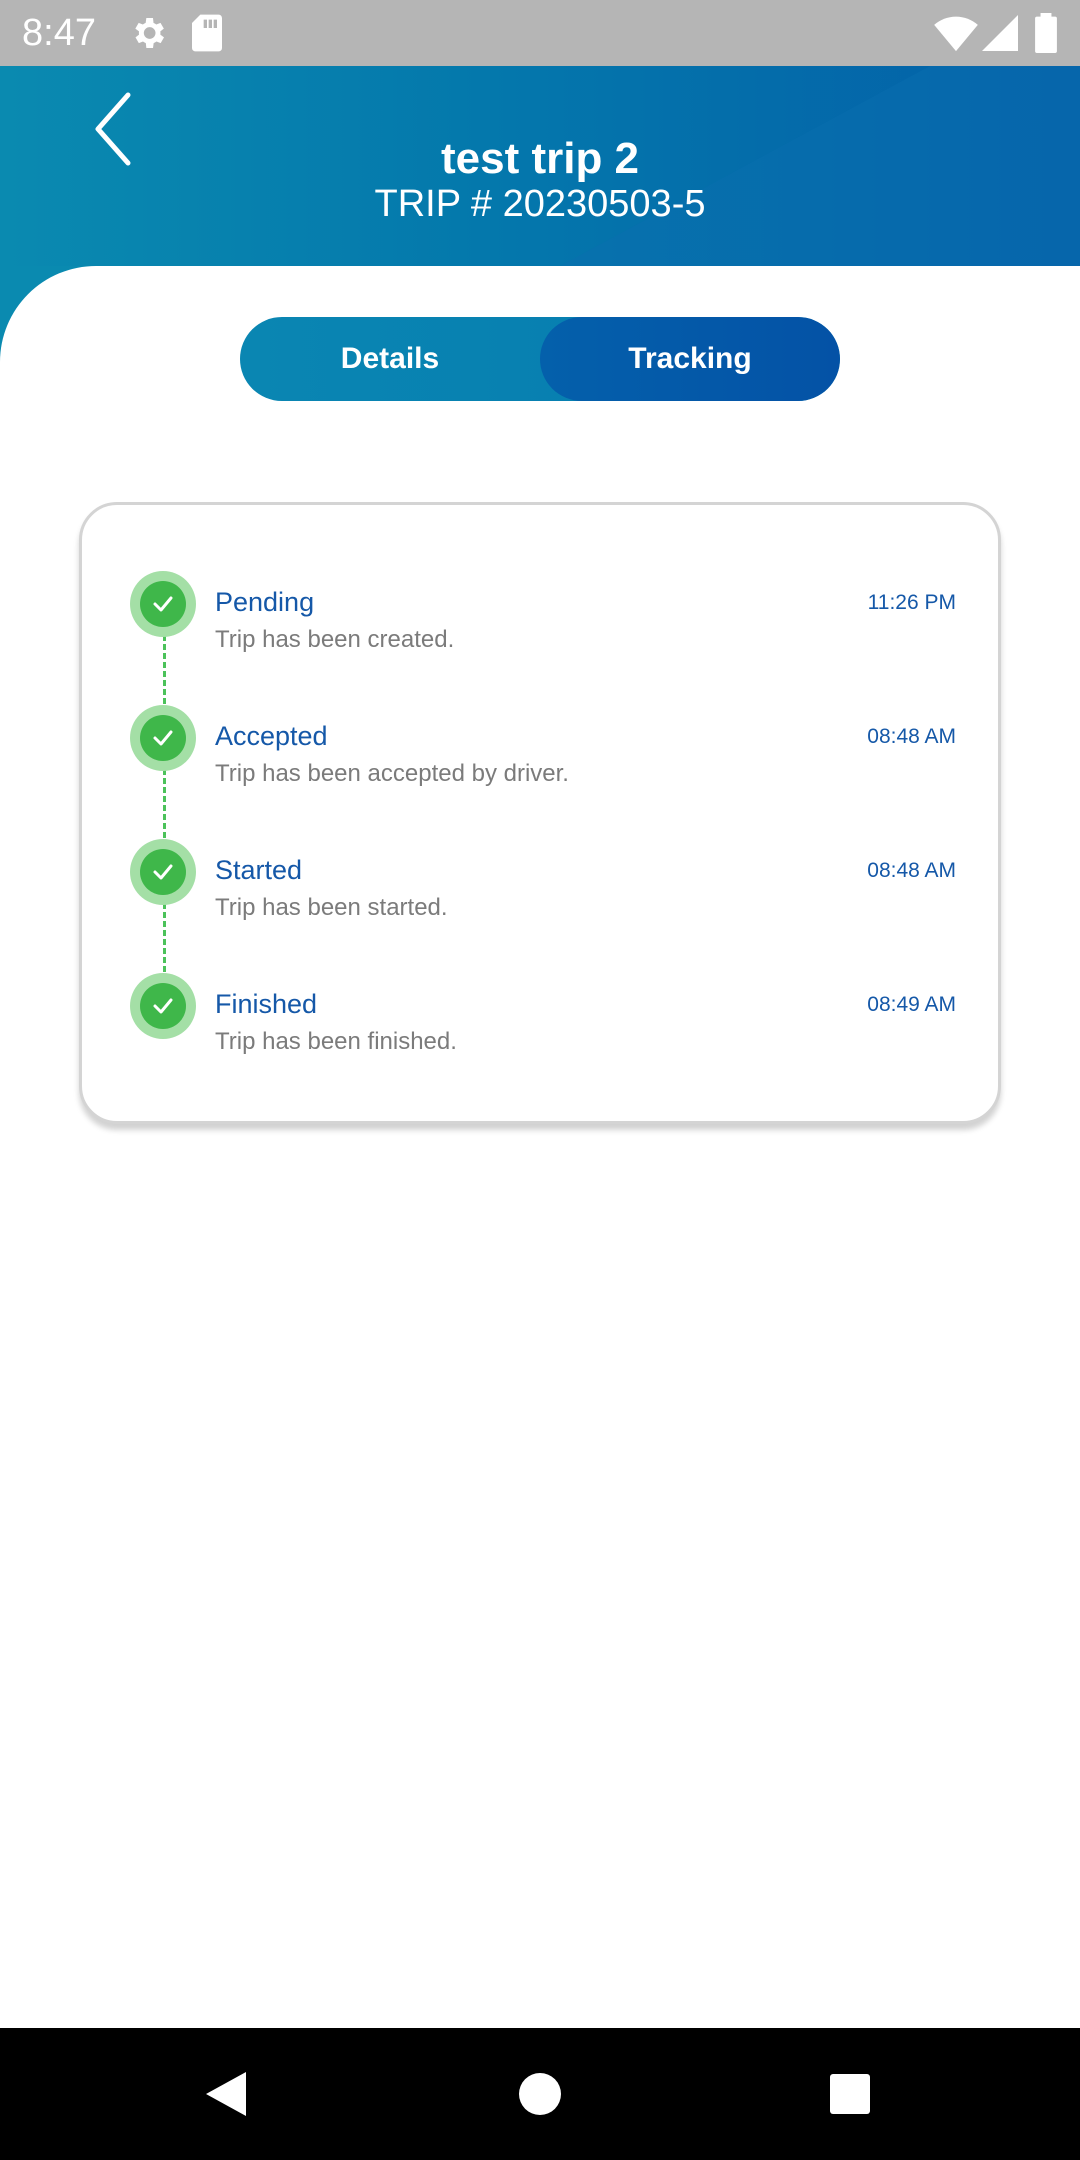 The width and height of the screenshot is (1080, 2160). I want to click on step-description: Trip has been accepted by driver., so click(392, 773).